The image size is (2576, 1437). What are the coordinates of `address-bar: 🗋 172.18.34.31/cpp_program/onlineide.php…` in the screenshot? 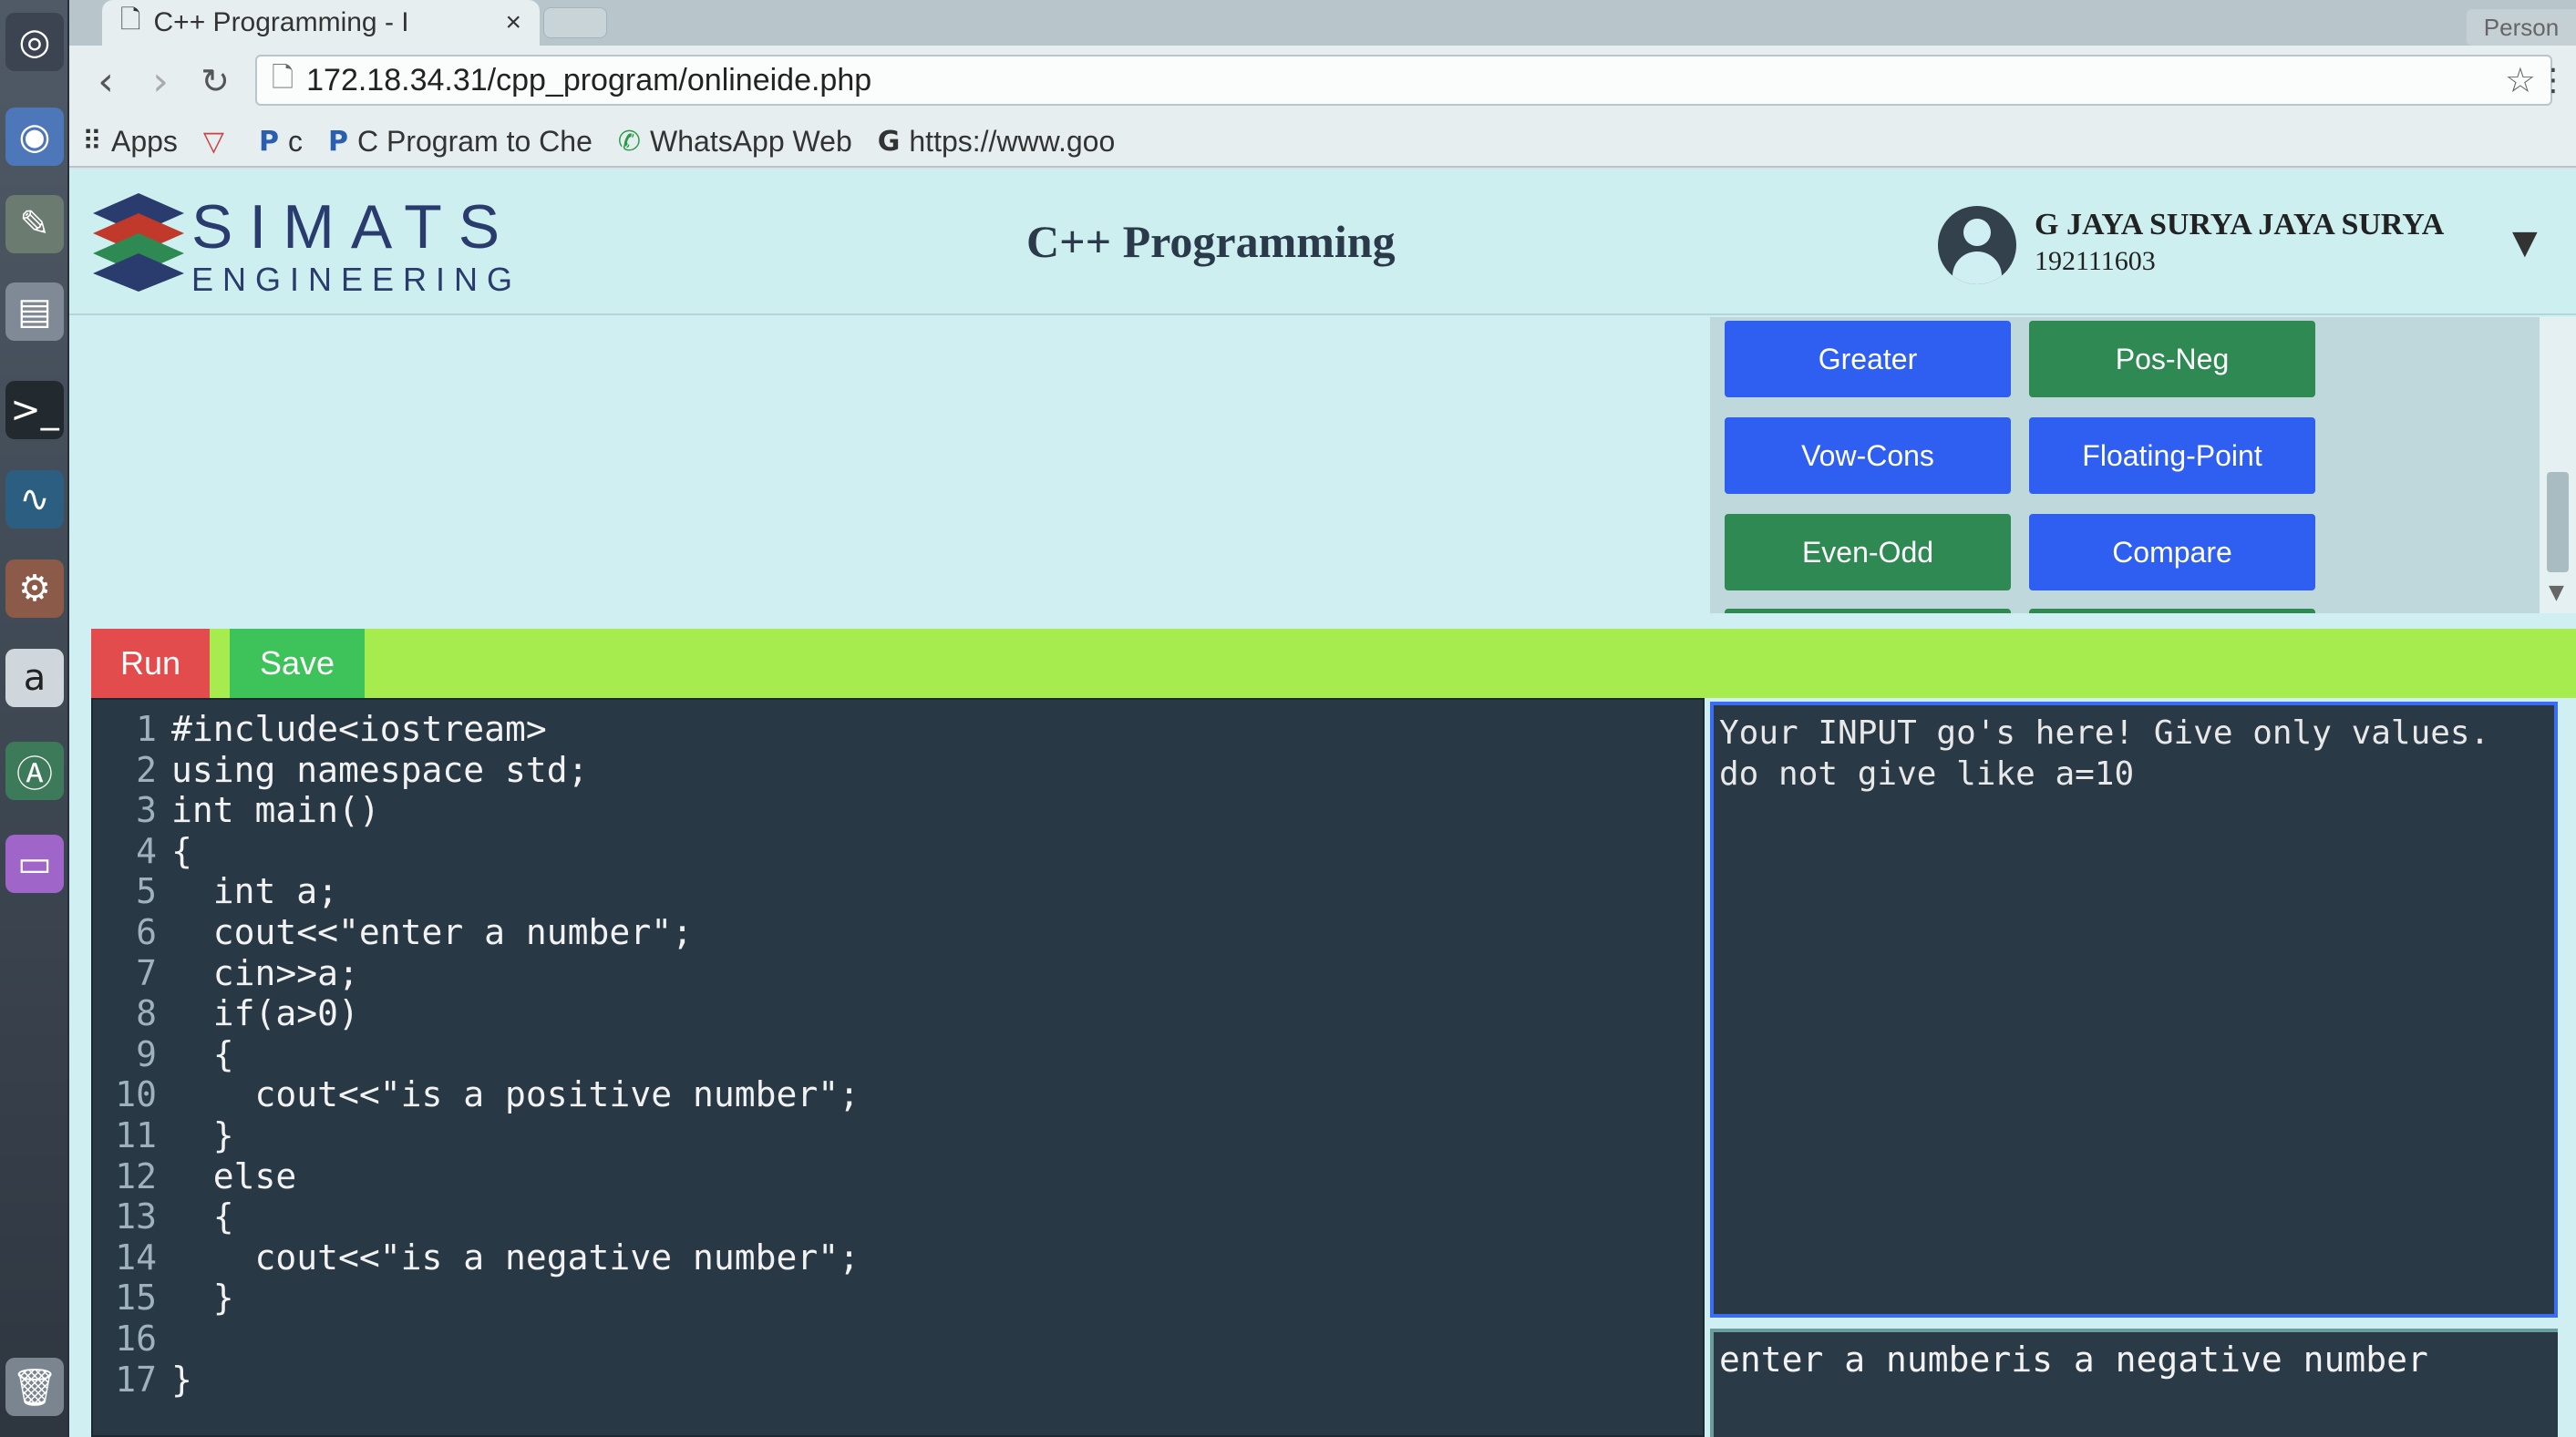 It's located at (1403, 80).